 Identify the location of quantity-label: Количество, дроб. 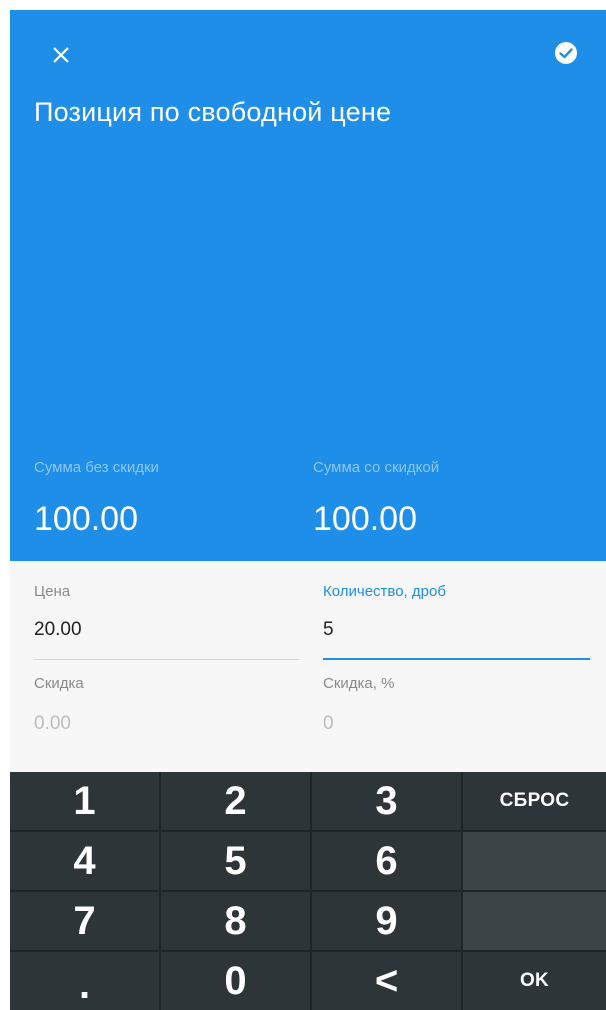
(384, 591).